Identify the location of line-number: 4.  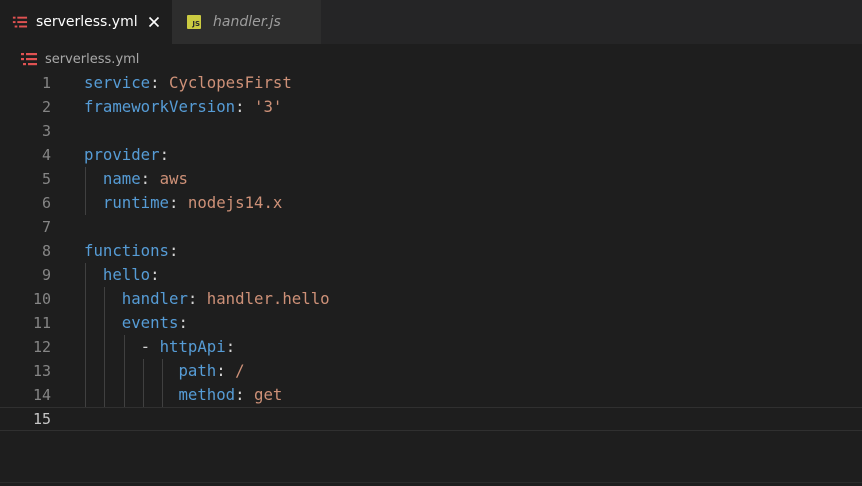
(46, 155).